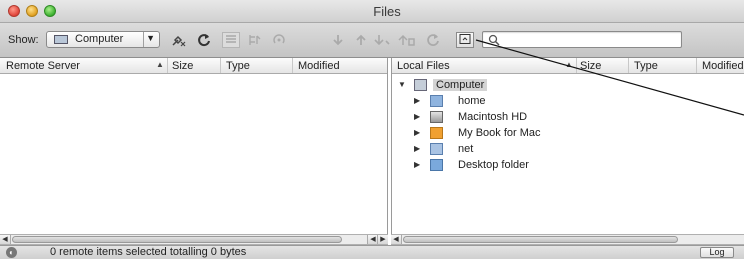  Describe the element at coordinates (402, 84) in the screenshot. I see `disclosure-open-icon: ▼` at that location.